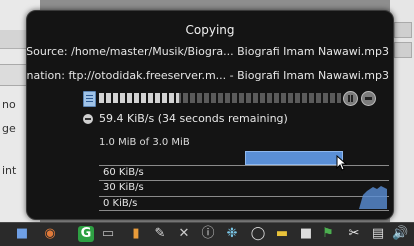 The image size is (414, 246). Describe the element at coordinates (22, 234) in the screenshot. I see `start-icon: ■` at that location.